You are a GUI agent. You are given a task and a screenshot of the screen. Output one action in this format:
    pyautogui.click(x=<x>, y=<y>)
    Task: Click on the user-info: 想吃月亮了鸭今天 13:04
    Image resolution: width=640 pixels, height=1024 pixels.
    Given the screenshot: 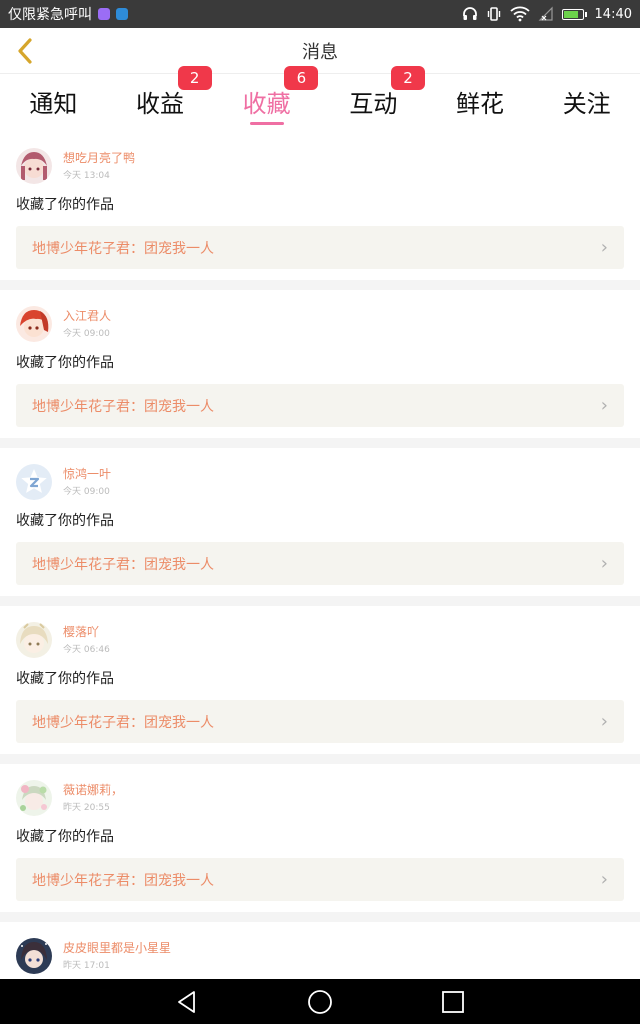 What is the action you would take?
    pyautogui.click(x=99, y=166)
    